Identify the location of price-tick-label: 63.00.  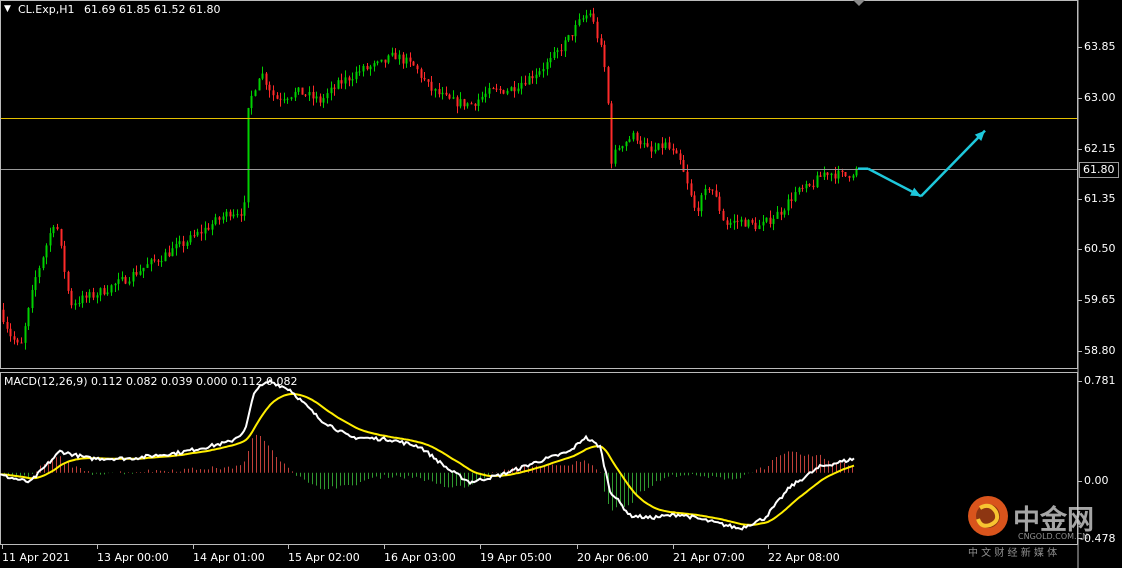
(1100, 97).